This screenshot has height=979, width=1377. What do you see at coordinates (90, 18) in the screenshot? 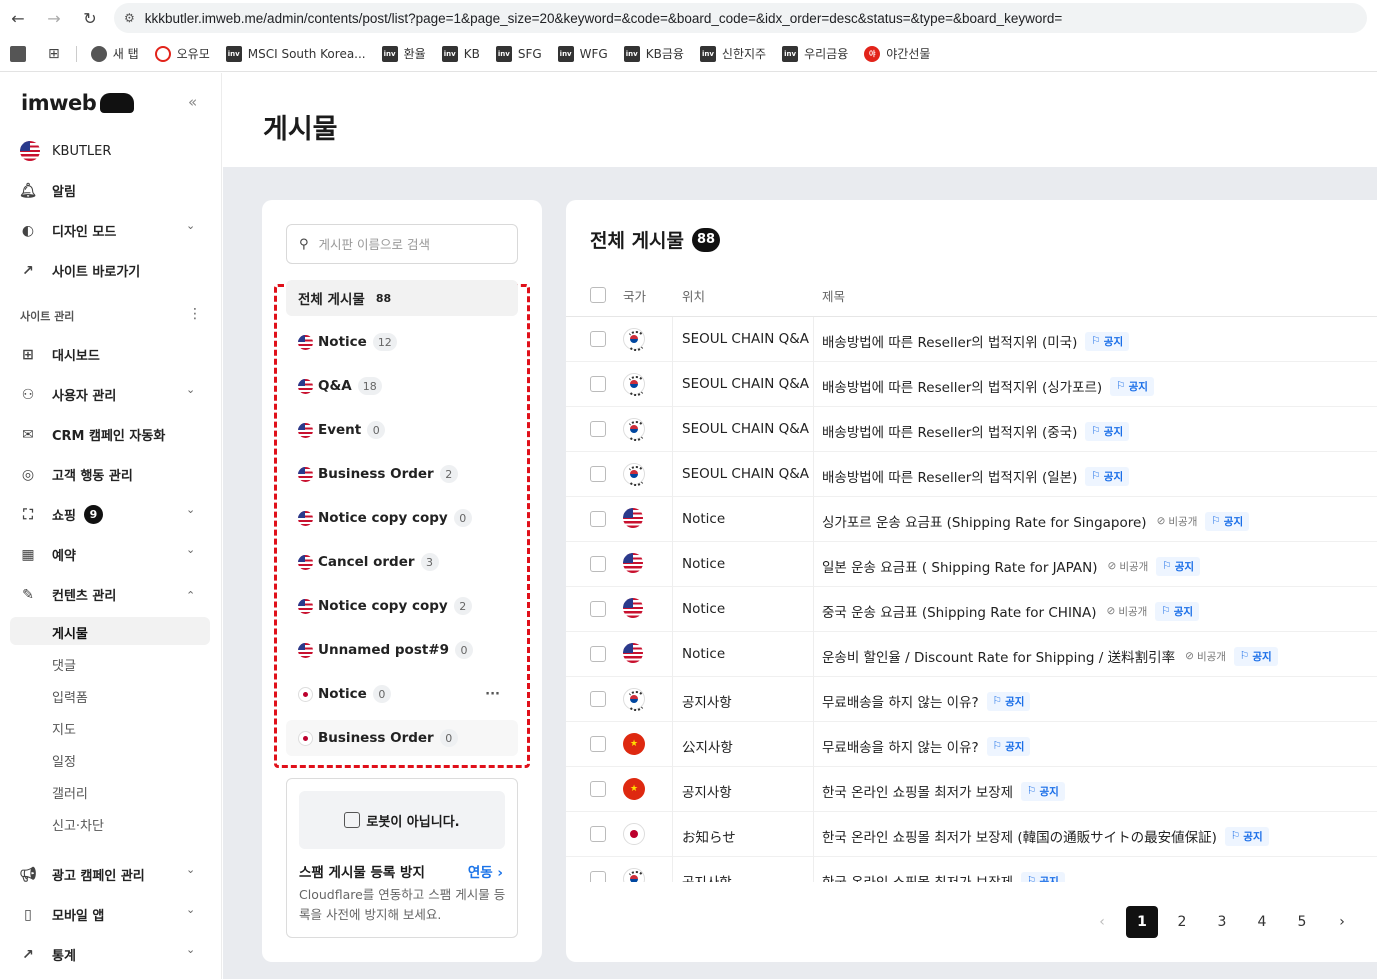
I see `reload-icon: ↻` at bounding box center [90, 18].